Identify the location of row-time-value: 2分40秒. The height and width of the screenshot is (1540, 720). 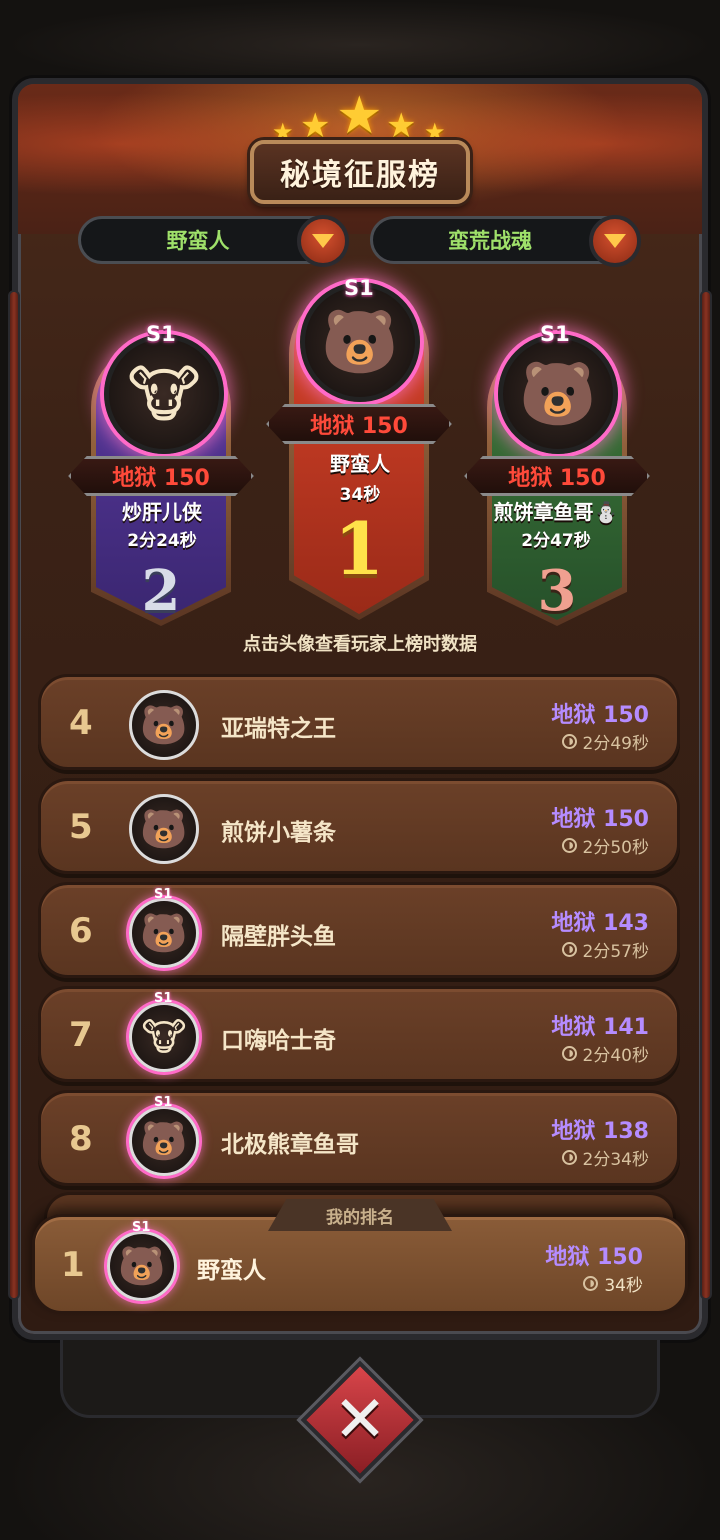
(615, 1056).